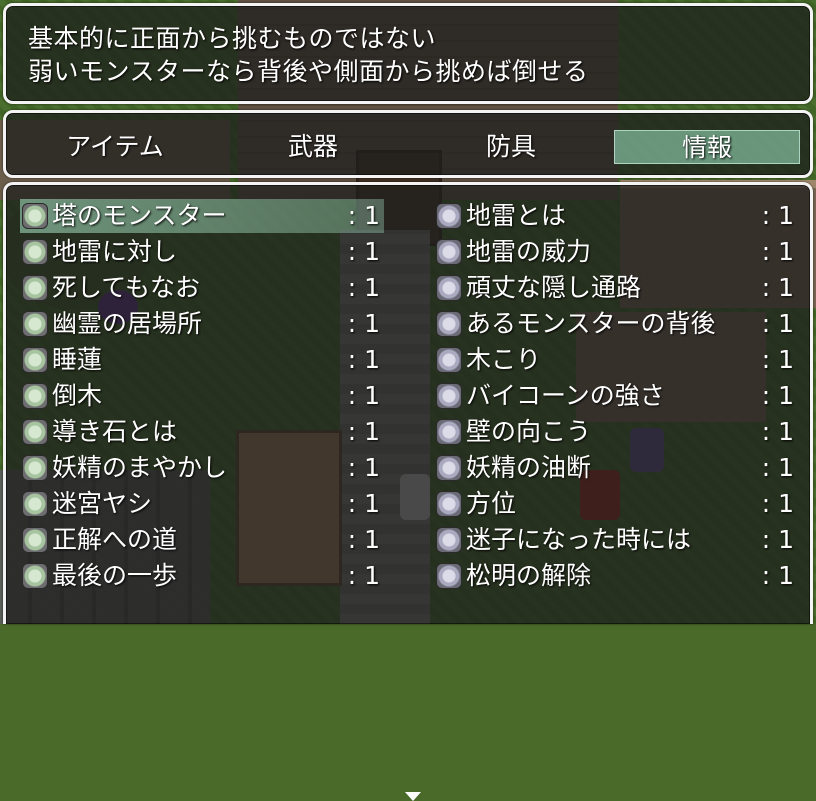 This screenshot has width=816, height=801. What do you see at coordinates (413, 796) in the screenshot?
I see `scroll-down-arrow-icon` at bounding box center [413, 796].